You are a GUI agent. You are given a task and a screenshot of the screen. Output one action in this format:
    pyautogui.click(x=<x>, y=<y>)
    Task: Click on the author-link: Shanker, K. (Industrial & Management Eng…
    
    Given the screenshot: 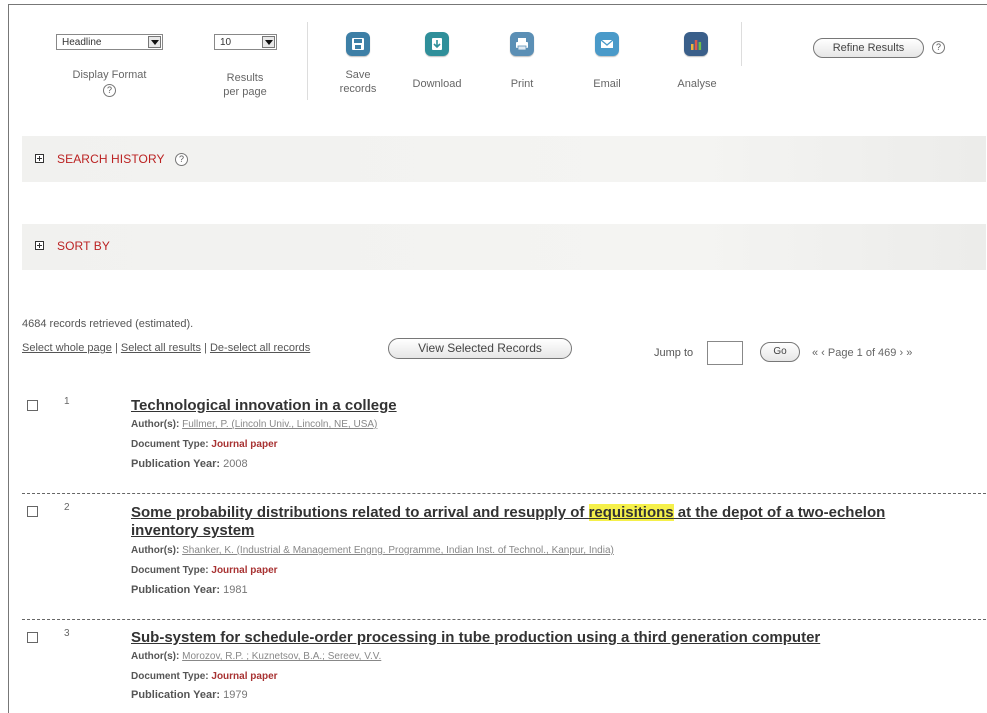 What is the action you would take?
    pyautogui.click(x=398, y=550)
    